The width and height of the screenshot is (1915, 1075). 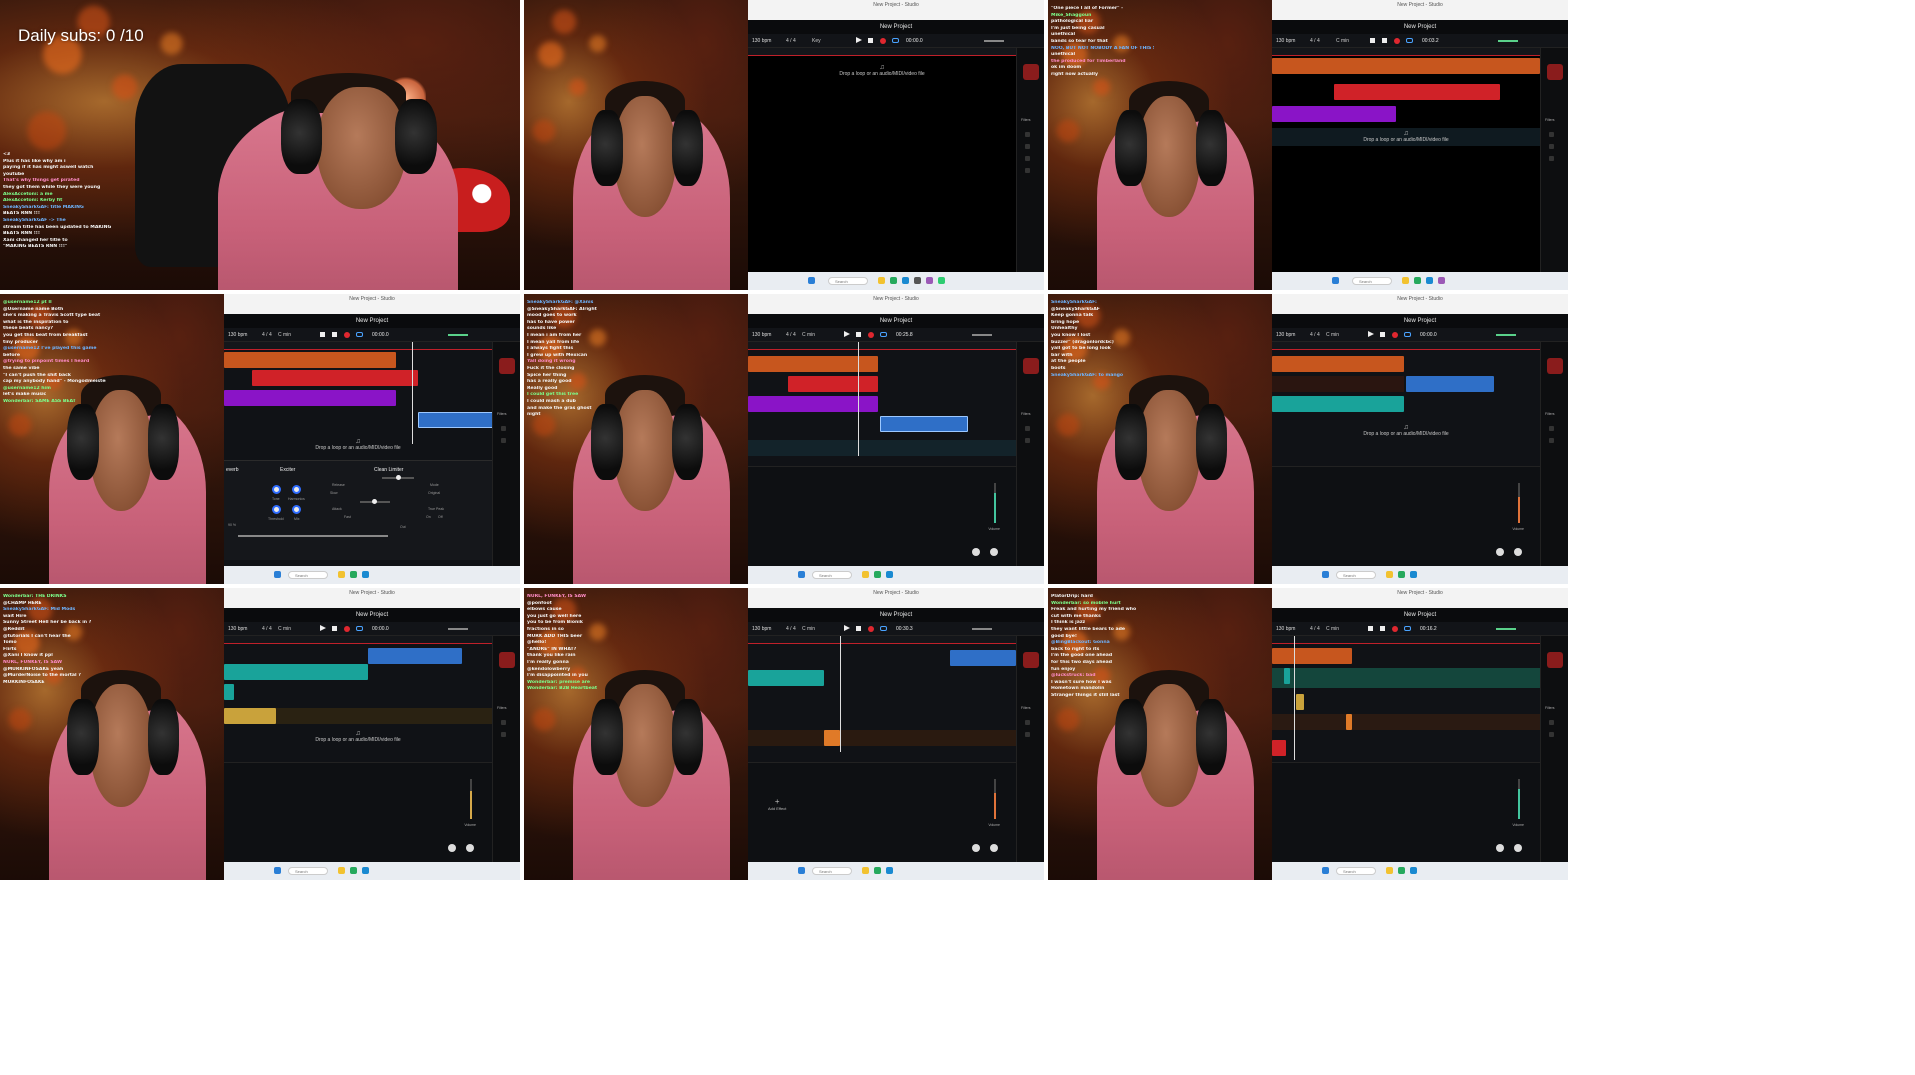 What do you see at coordinates (412, 393) in the screenshot?
I see `playhead` at bounding box center [412, 393].